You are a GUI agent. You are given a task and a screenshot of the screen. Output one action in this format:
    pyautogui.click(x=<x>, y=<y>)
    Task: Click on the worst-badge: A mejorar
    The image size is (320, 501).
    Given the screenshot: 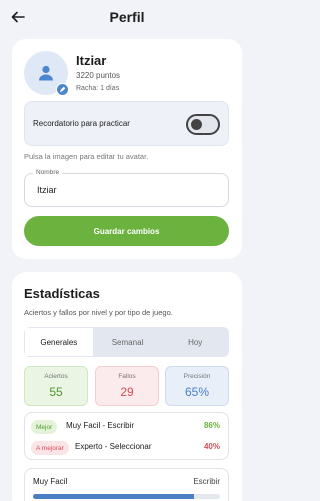 What is the action you would take?
    pyautogui.click(x=50, y=448)
    